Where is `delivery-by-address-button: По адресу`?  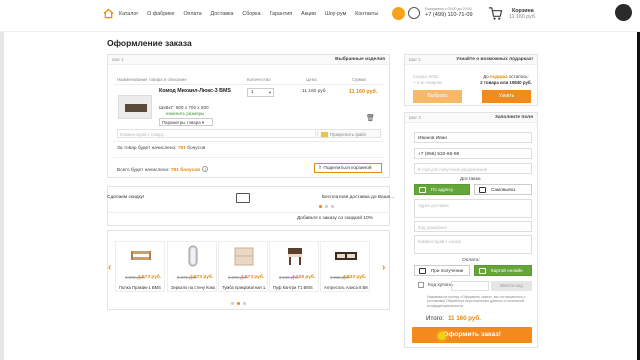
delivery-by-address-button: По адресу is located at coordinates (442, 189).